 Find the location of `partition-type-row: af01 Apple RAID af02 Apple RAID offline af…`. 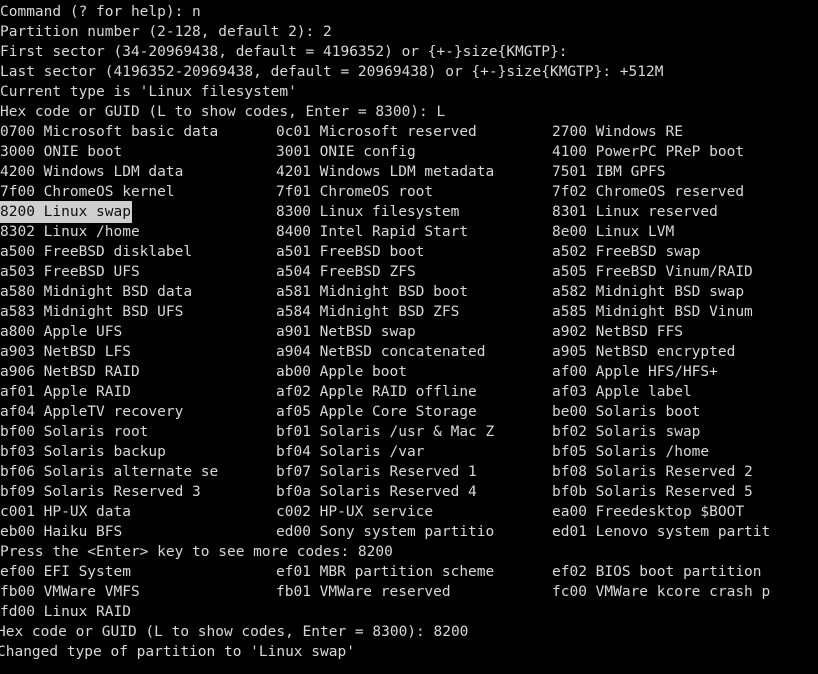

partition-type-row: af01 Apple RAID af02 Apple RAID offline af… is located at coordinates (409, 392).